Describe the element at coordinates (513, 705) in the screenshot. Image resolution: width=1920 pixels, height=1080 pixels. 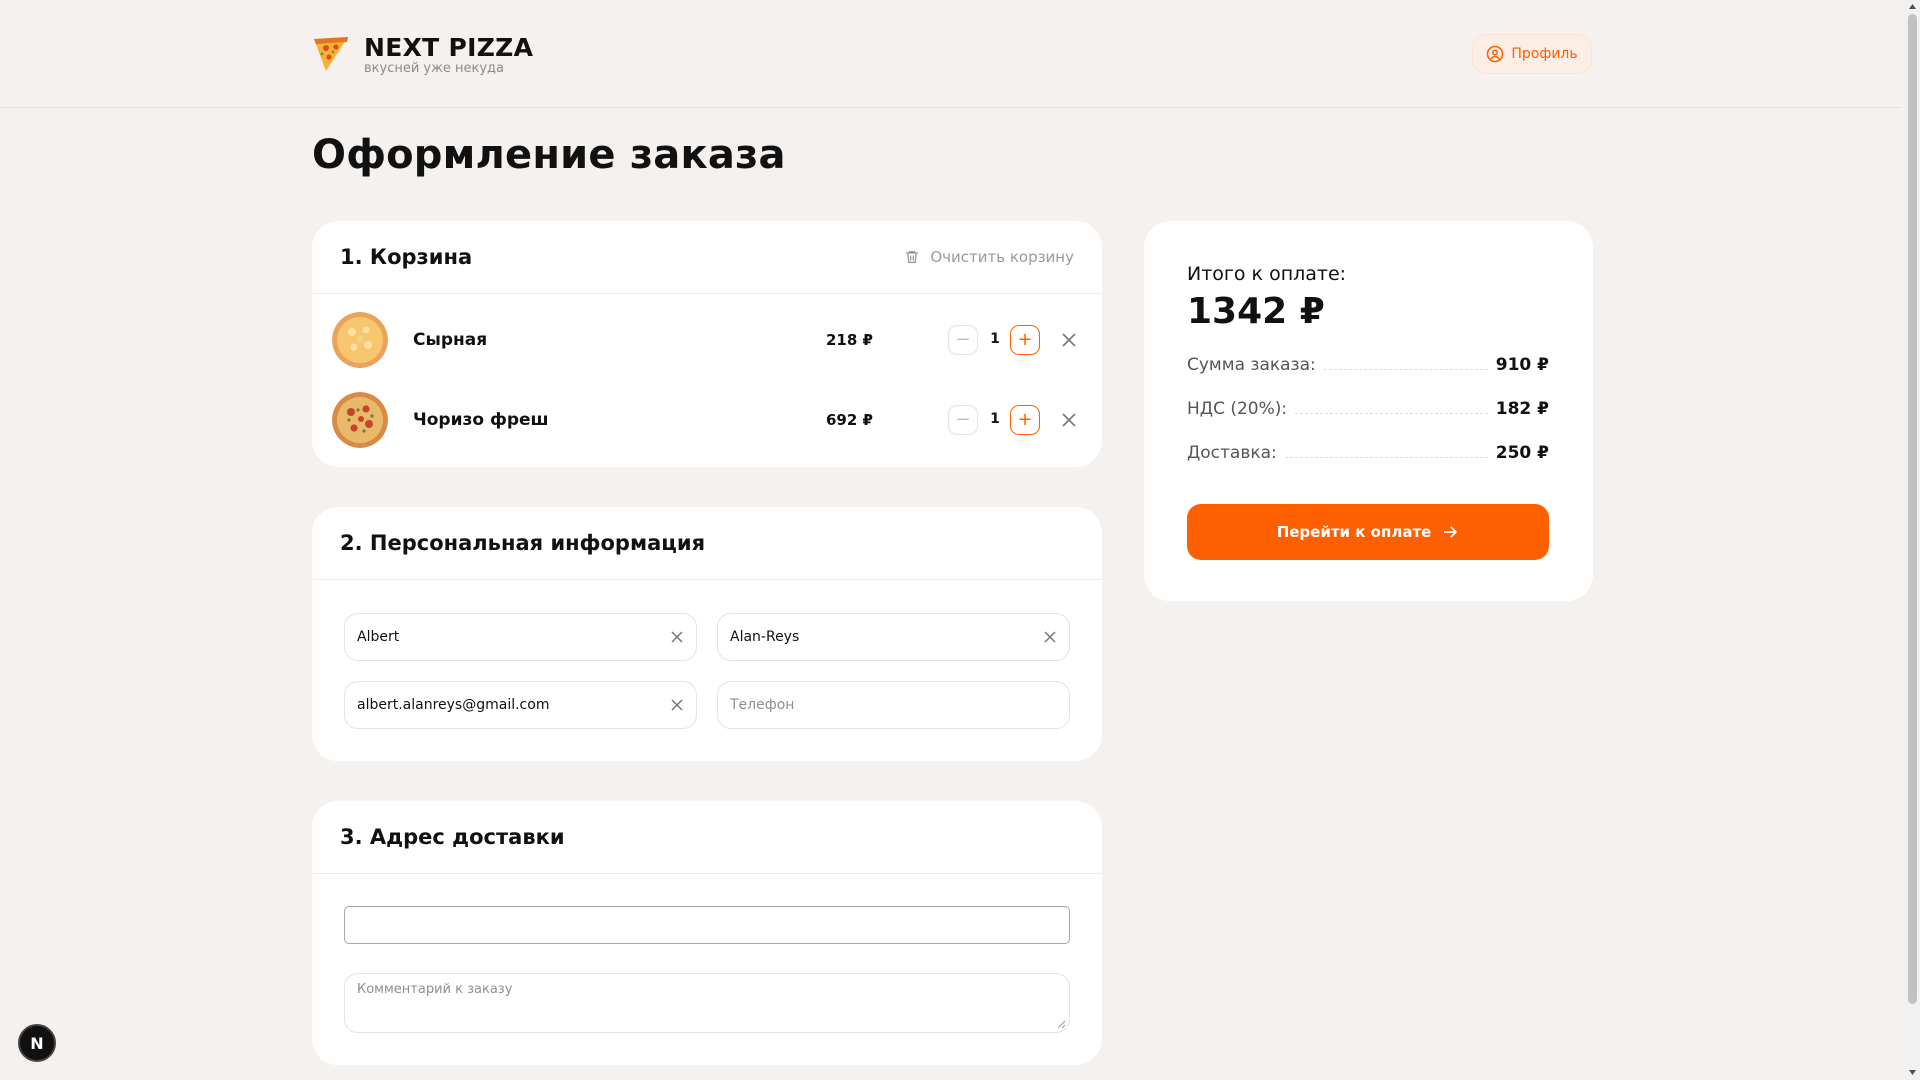
I see `email-input` at that location.